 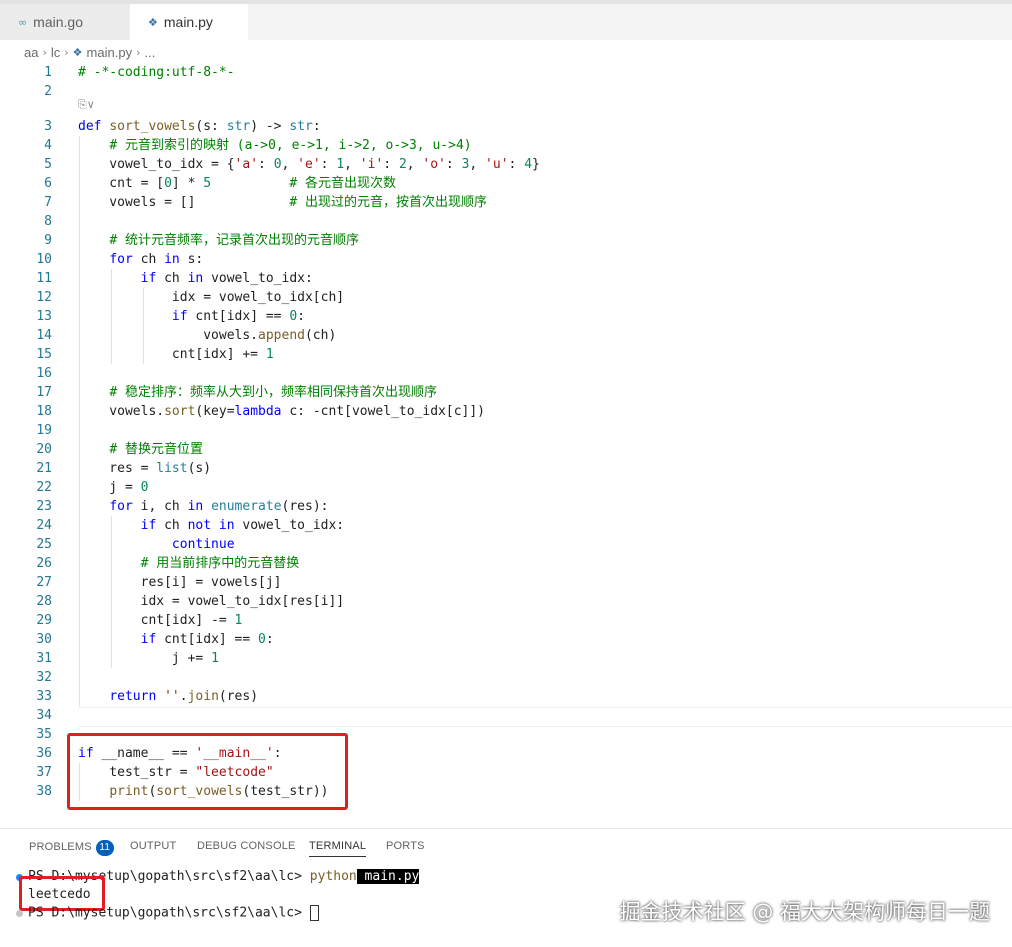 I want to click on code-line: cnt[idx] -= 1, so click(x=160, y=620).